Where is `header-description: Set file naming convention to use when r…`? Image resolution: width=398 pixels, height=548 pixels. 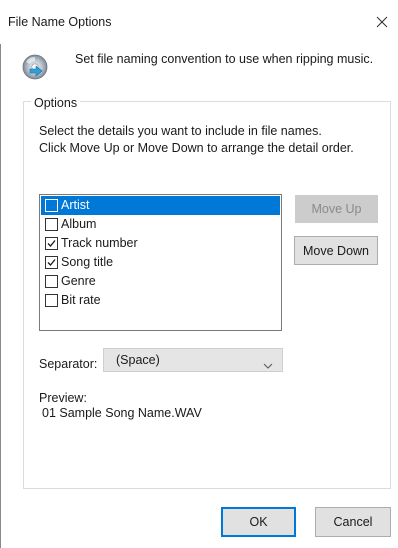 header-description: Set file naming convention to use when r… is located at coordinates (224, 59).